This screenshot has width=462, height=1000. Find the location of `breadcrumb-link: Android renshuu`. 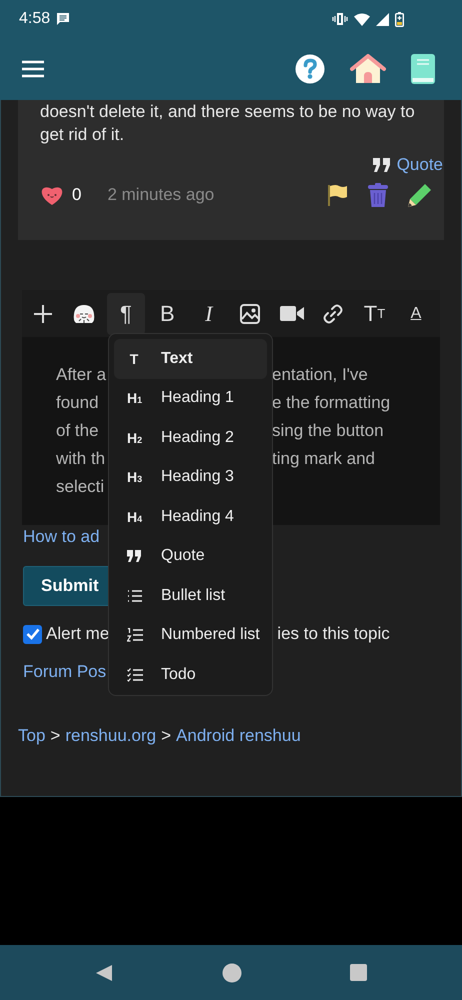

breadcrumb-link: Android renshuu is located at coordinates (238, 736).